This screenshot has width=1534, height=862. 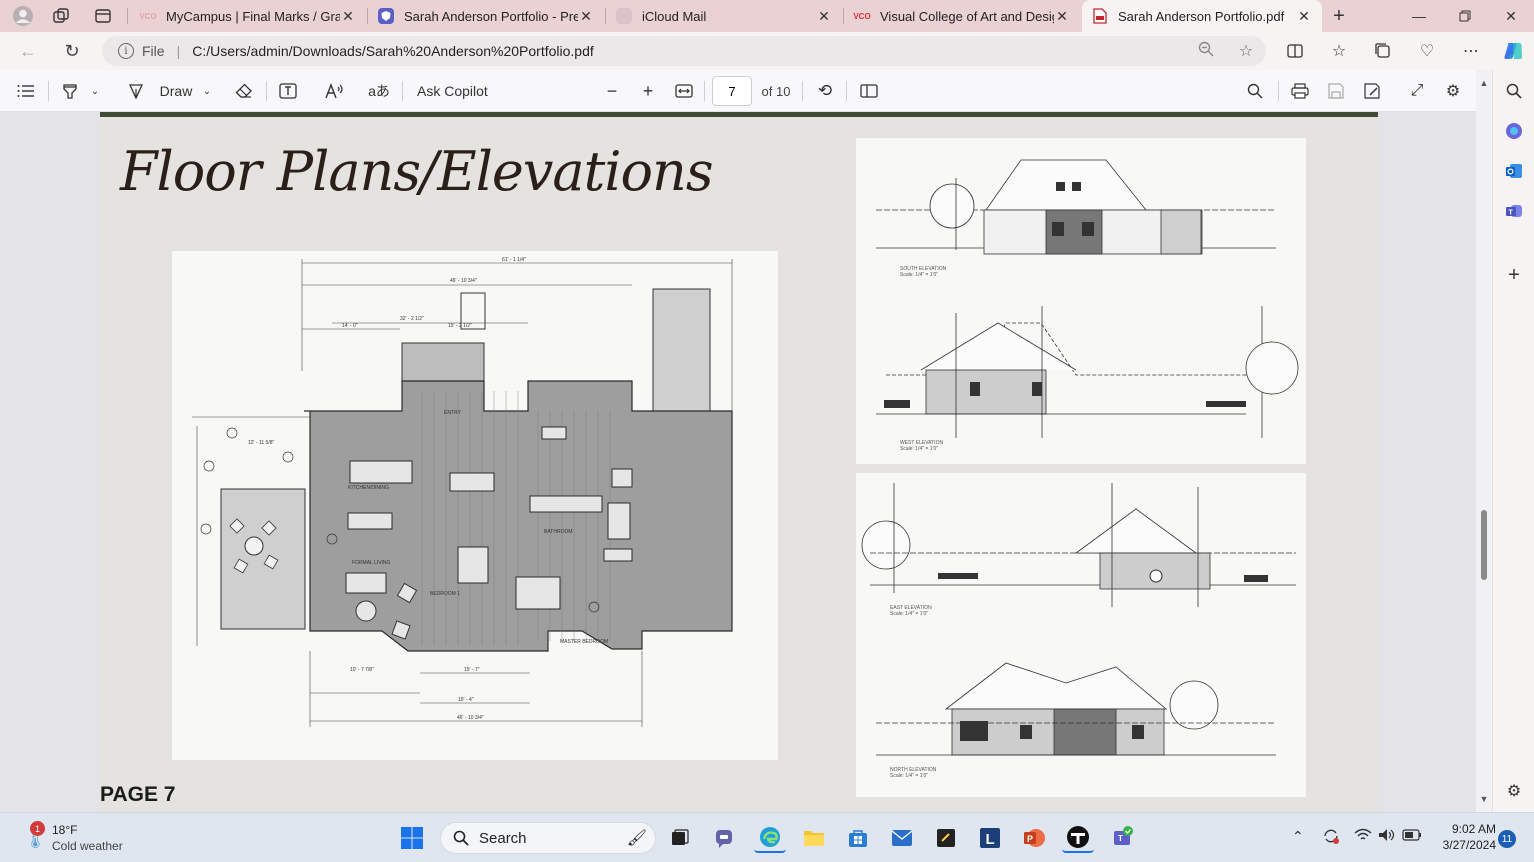 What do you see at coordinates (674, 16) in the screenshot?
I see `tab-title: iCloud Mail` at bounding box center [674, 16].